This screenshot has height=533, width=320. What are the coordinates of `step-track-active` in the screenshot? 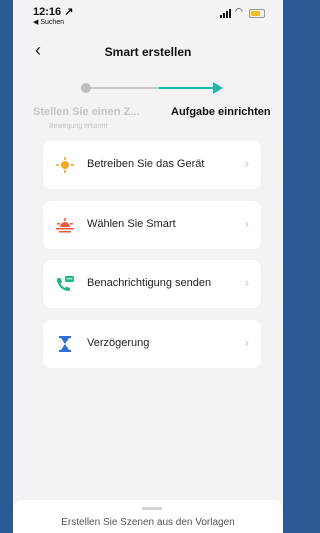 It's located at (188, 88).